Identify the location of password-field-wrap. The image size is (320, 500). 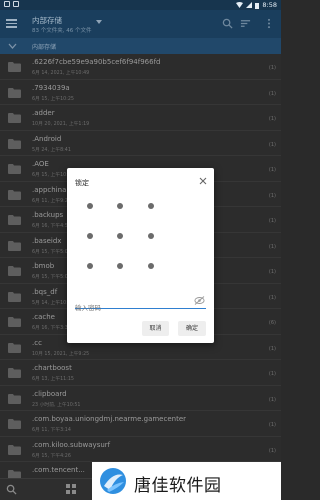
(140, 304).